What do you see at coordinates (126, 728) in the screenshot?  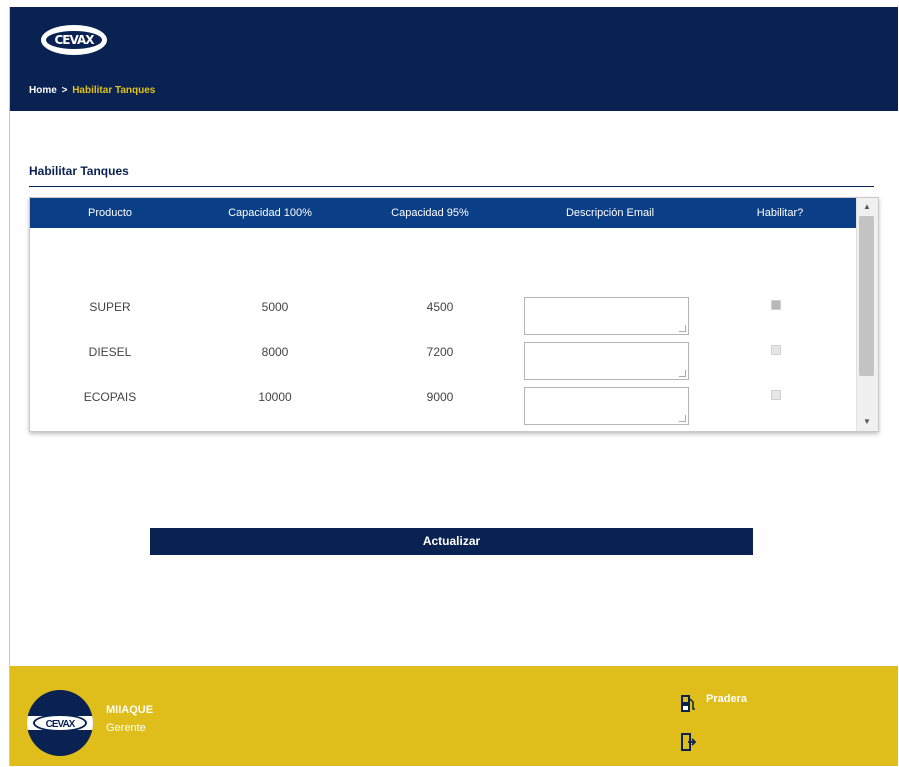 I see `user-role: Gerente` at bounding box center [126, 728].